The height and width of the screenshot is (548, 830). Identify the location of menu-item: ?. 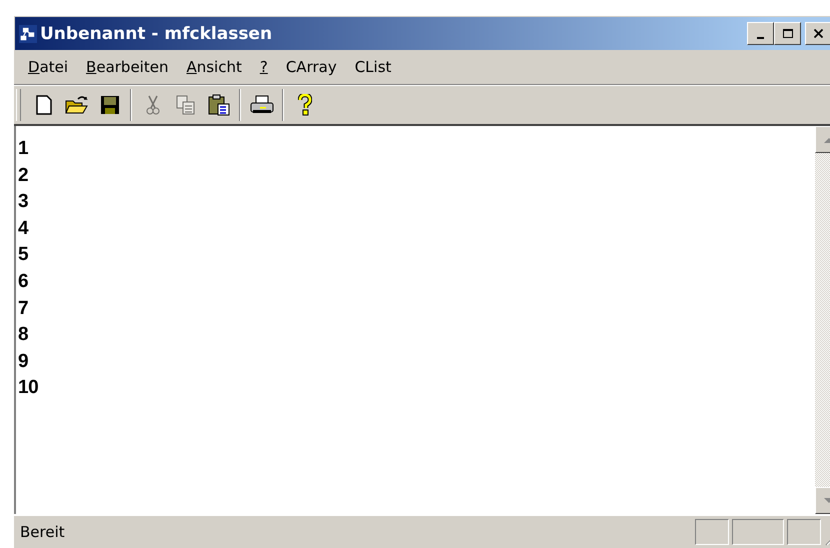
(264, 67).